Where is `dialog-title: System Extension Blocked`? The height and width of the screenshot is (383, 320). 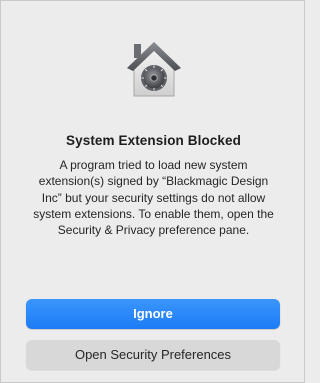
dialog-title: System Extension Blocked is located at coordinates (153, 140).